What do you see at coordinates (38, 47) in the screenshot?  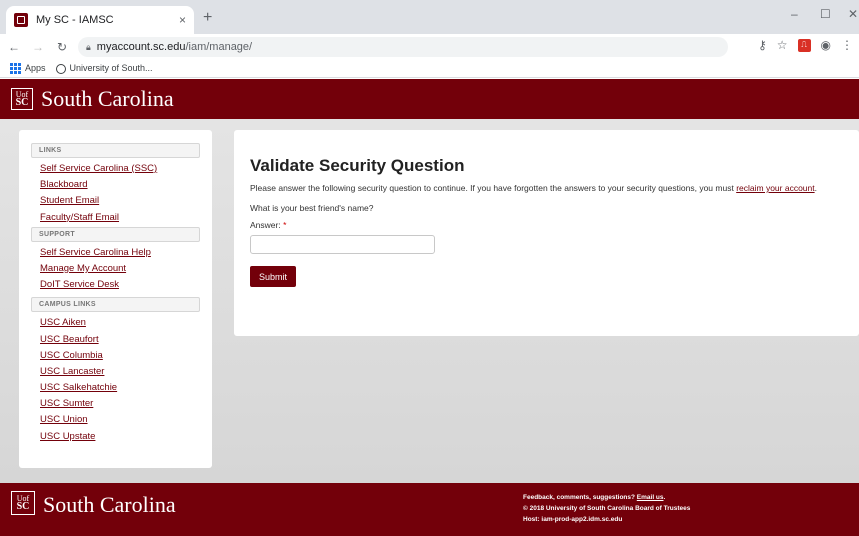 I see `forward-arrow-icon: →` at bounding box center [38, 47].